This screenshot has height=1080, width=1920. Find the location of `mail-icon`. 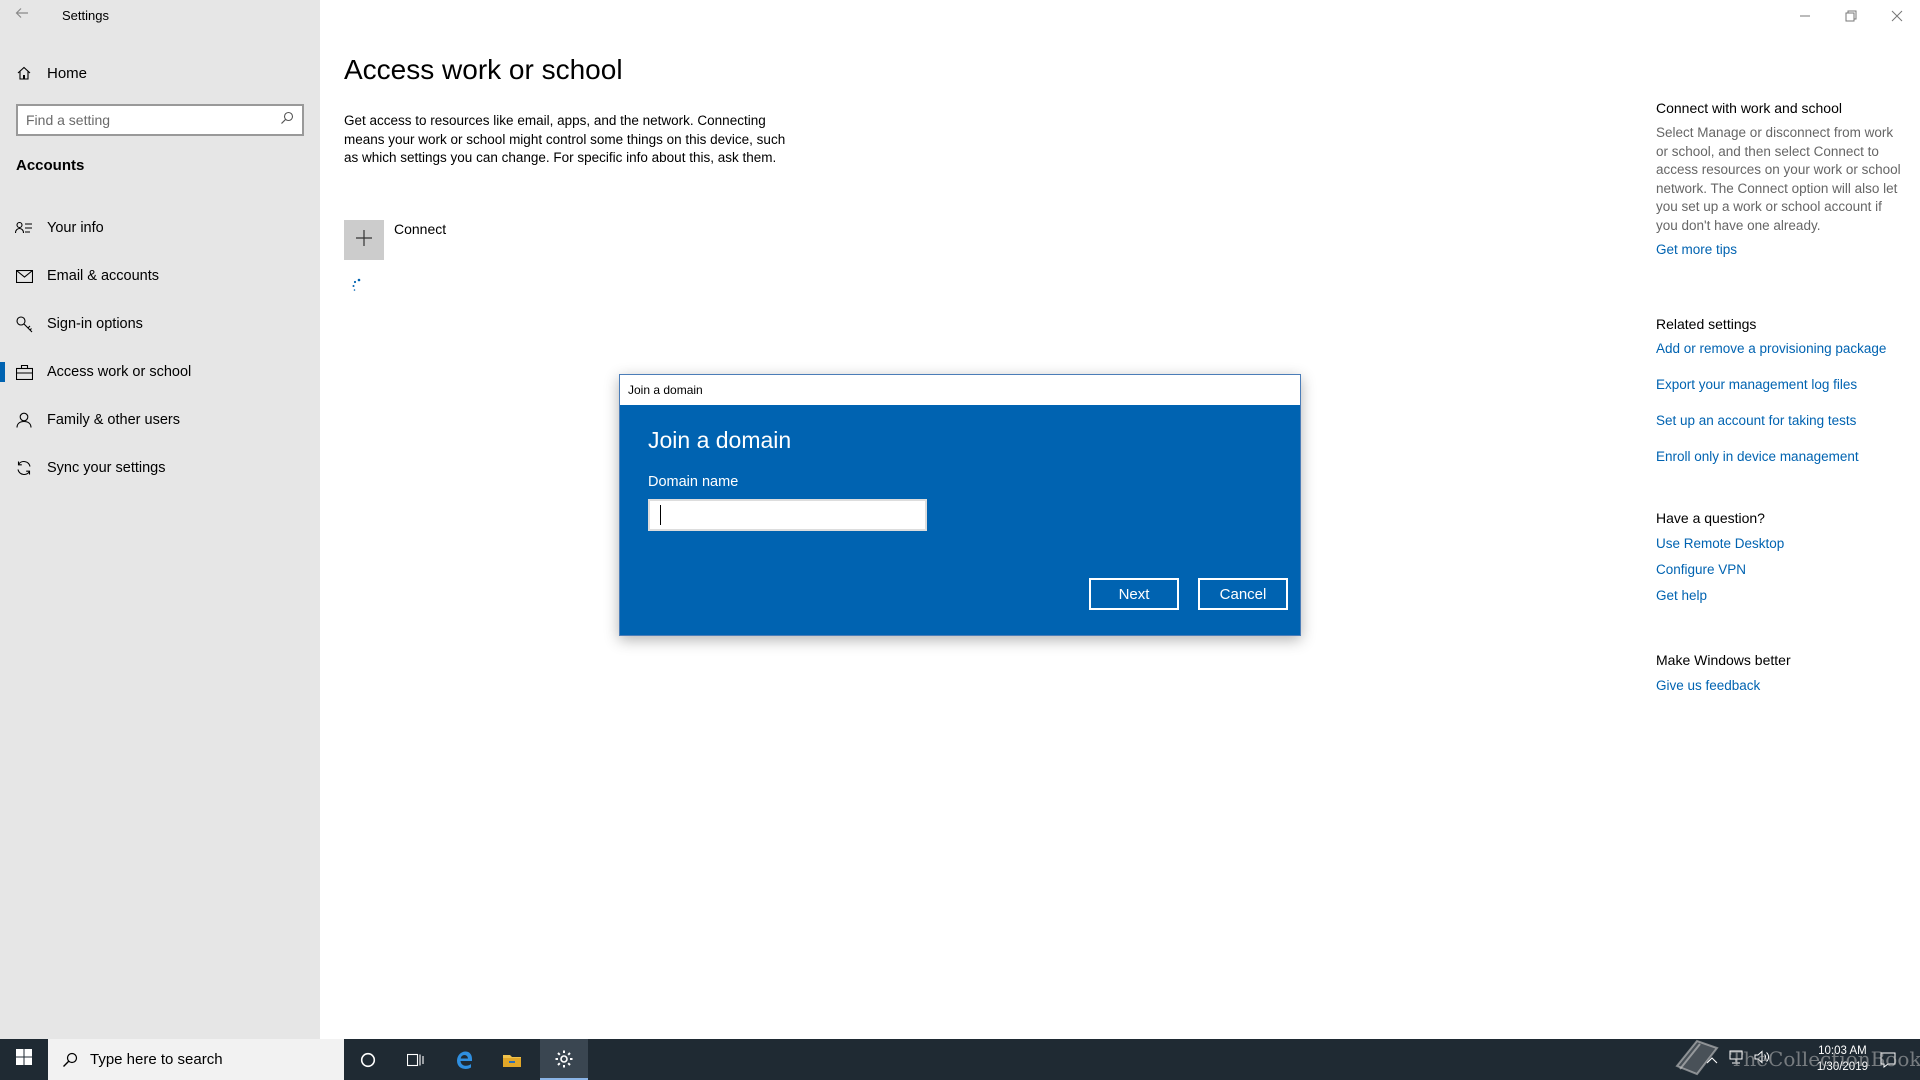

mail-icon is located at coordinates (24, 276).